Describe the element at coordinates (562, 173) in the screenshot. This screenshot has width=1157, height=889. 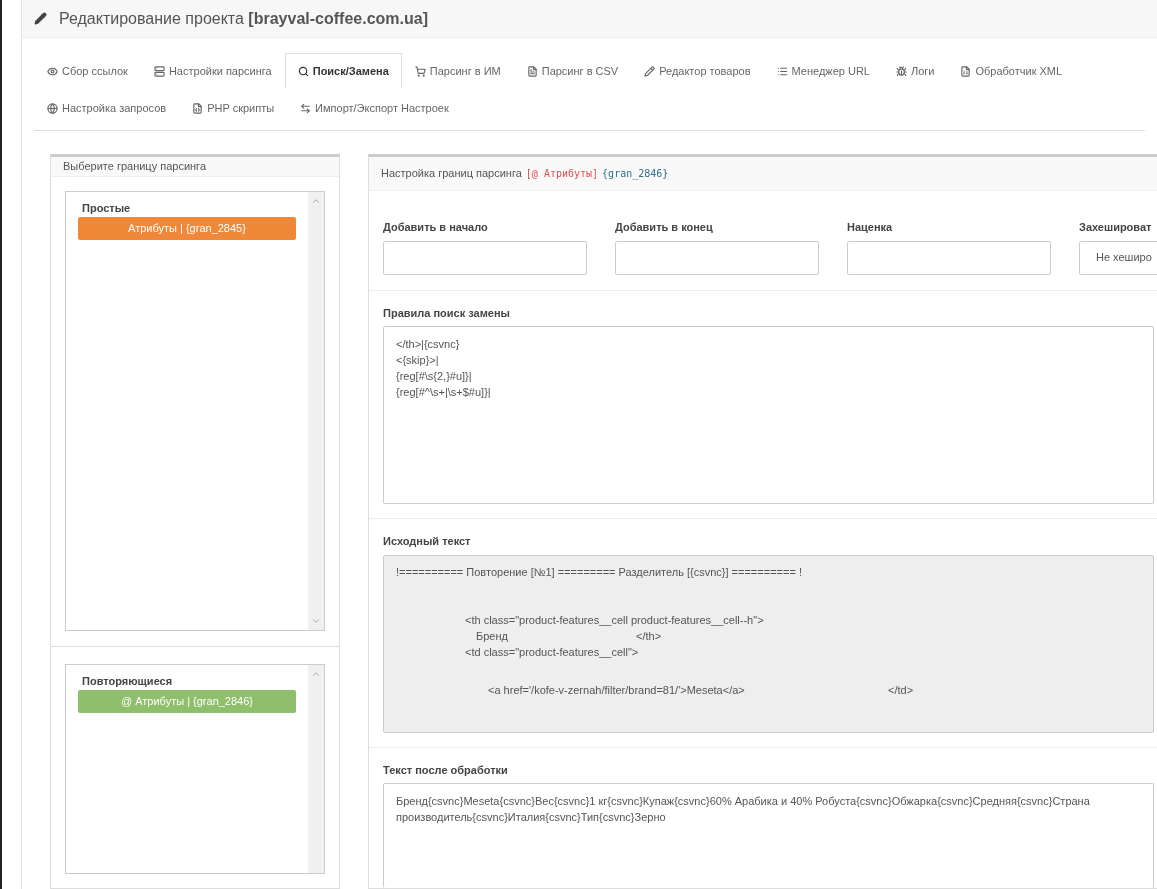
I see `boundary-tag: [@ Атрибуты]` at that location.